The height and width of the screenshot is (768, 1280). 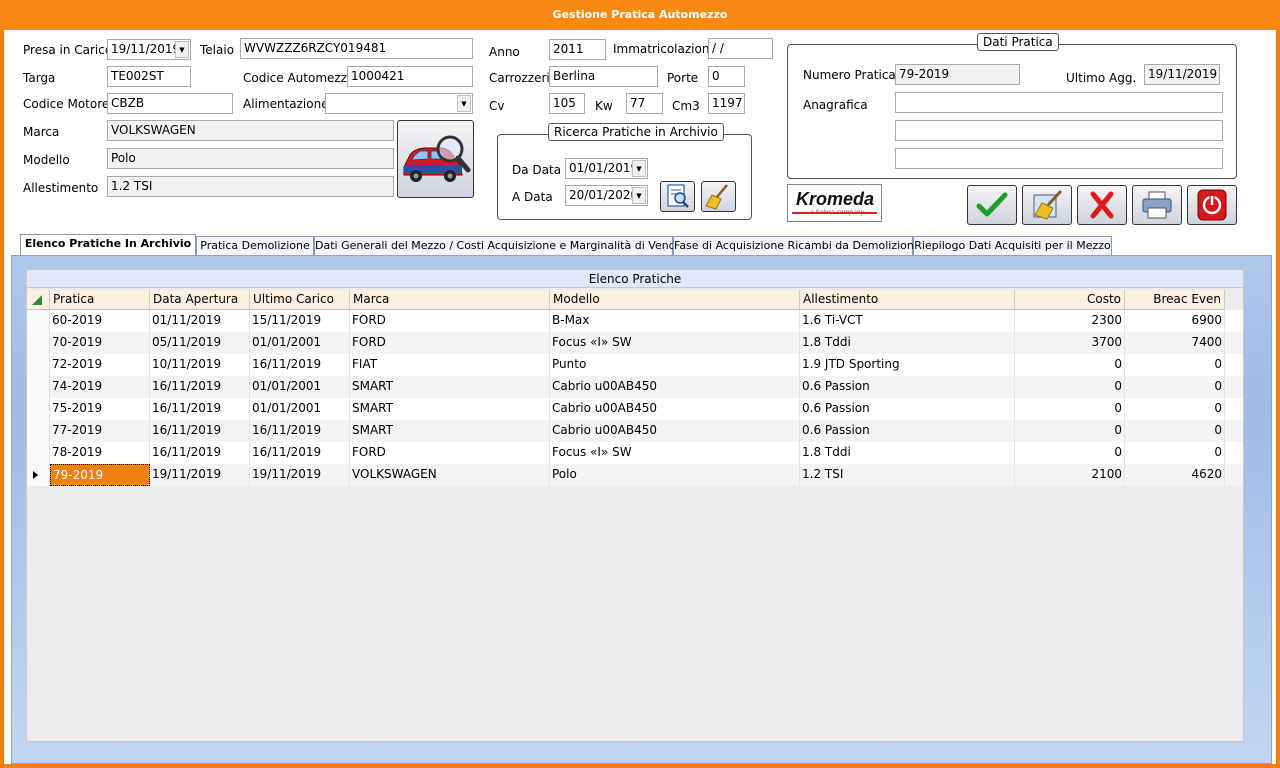 I want to click on cell-allestimento: 1.2 TSI, so click(x=907, y=475).